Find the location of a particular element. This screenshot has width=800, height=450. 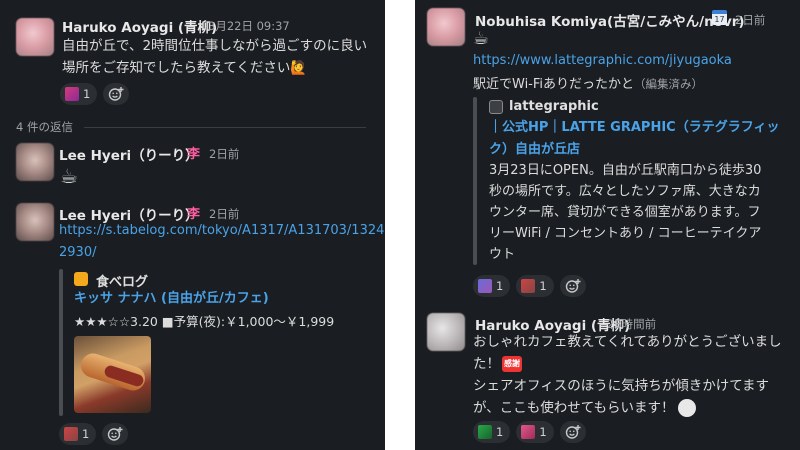

card-desc-line: ウンター席、貸切ができる個室があります。フ is located at coordinates (625, 212).